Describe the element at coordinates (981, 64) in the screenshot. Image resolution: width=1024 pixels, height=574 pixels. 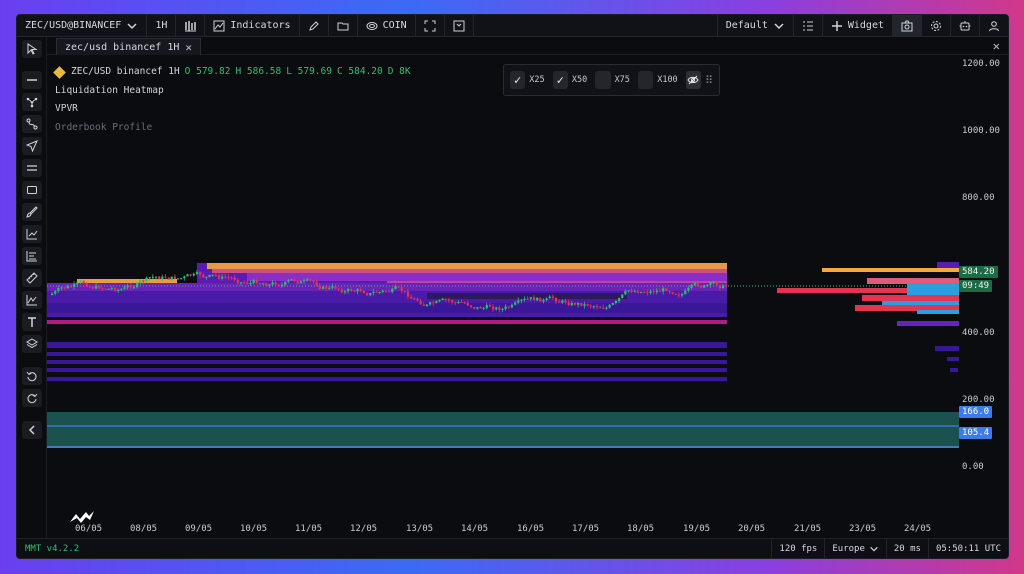
I see `price-label: 1200.00` at that location.